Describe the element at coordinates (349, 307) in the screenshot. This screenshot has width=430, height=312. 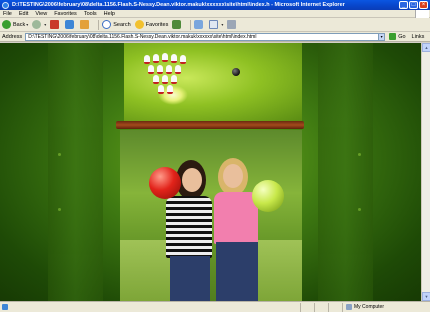
I see `computer-icon` at that location.